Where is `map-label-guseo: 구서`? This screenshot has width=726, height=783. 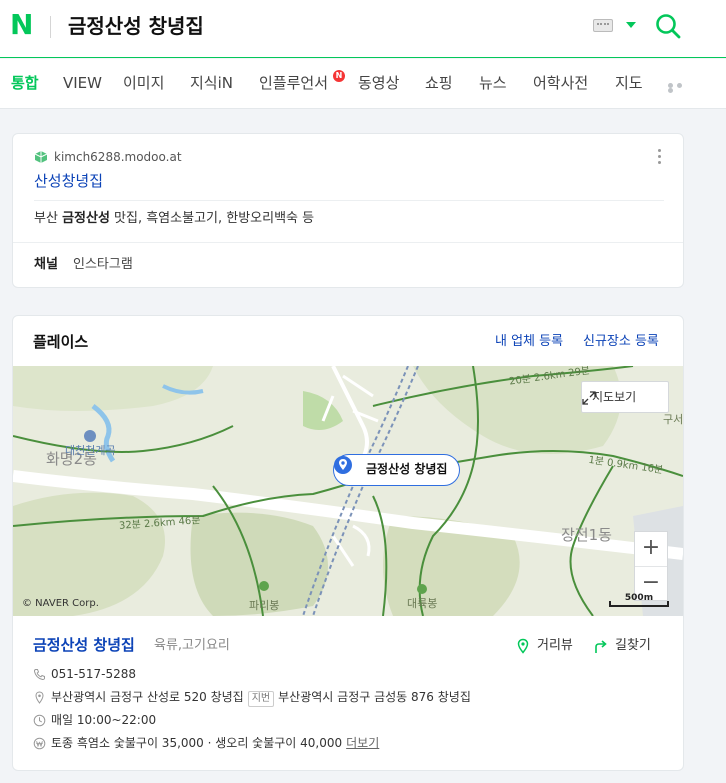
map-label-guseo: 구서 is located at coordinates (673, 419).